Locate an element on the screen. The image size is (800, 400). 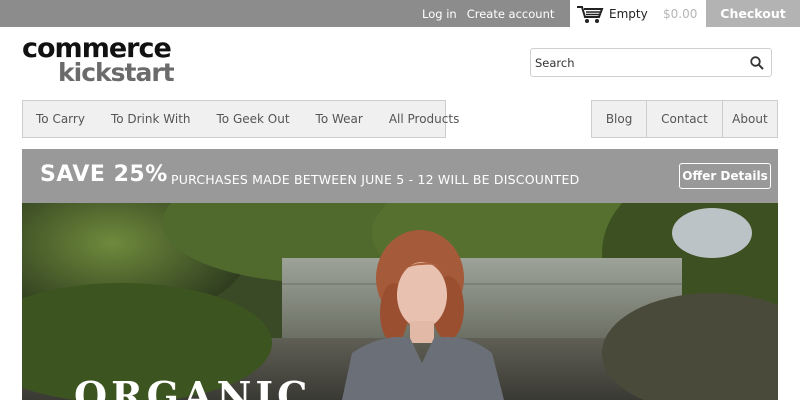
account-links: Log in Create account is located at coordinates (488, 13).